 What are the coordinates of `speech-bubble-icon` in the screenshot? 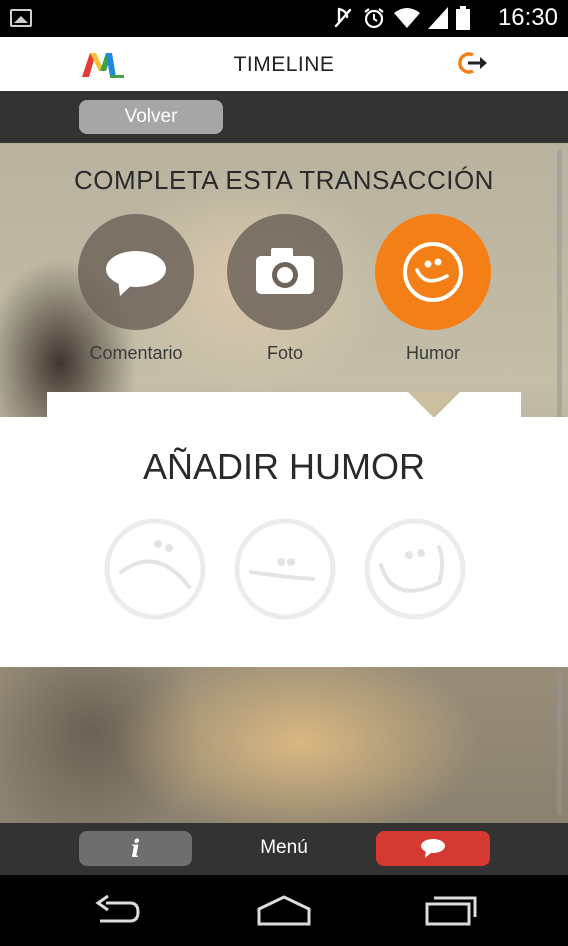 It's located at (136, 273).